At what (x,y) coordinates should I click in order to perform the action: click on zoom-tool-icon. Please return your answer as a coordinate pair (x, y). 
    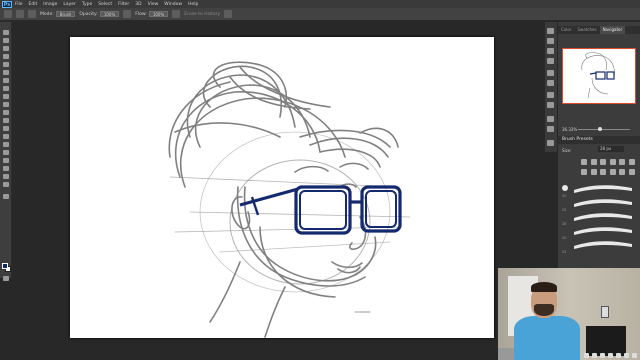
    Looking at the image, I should click on (6, 184).